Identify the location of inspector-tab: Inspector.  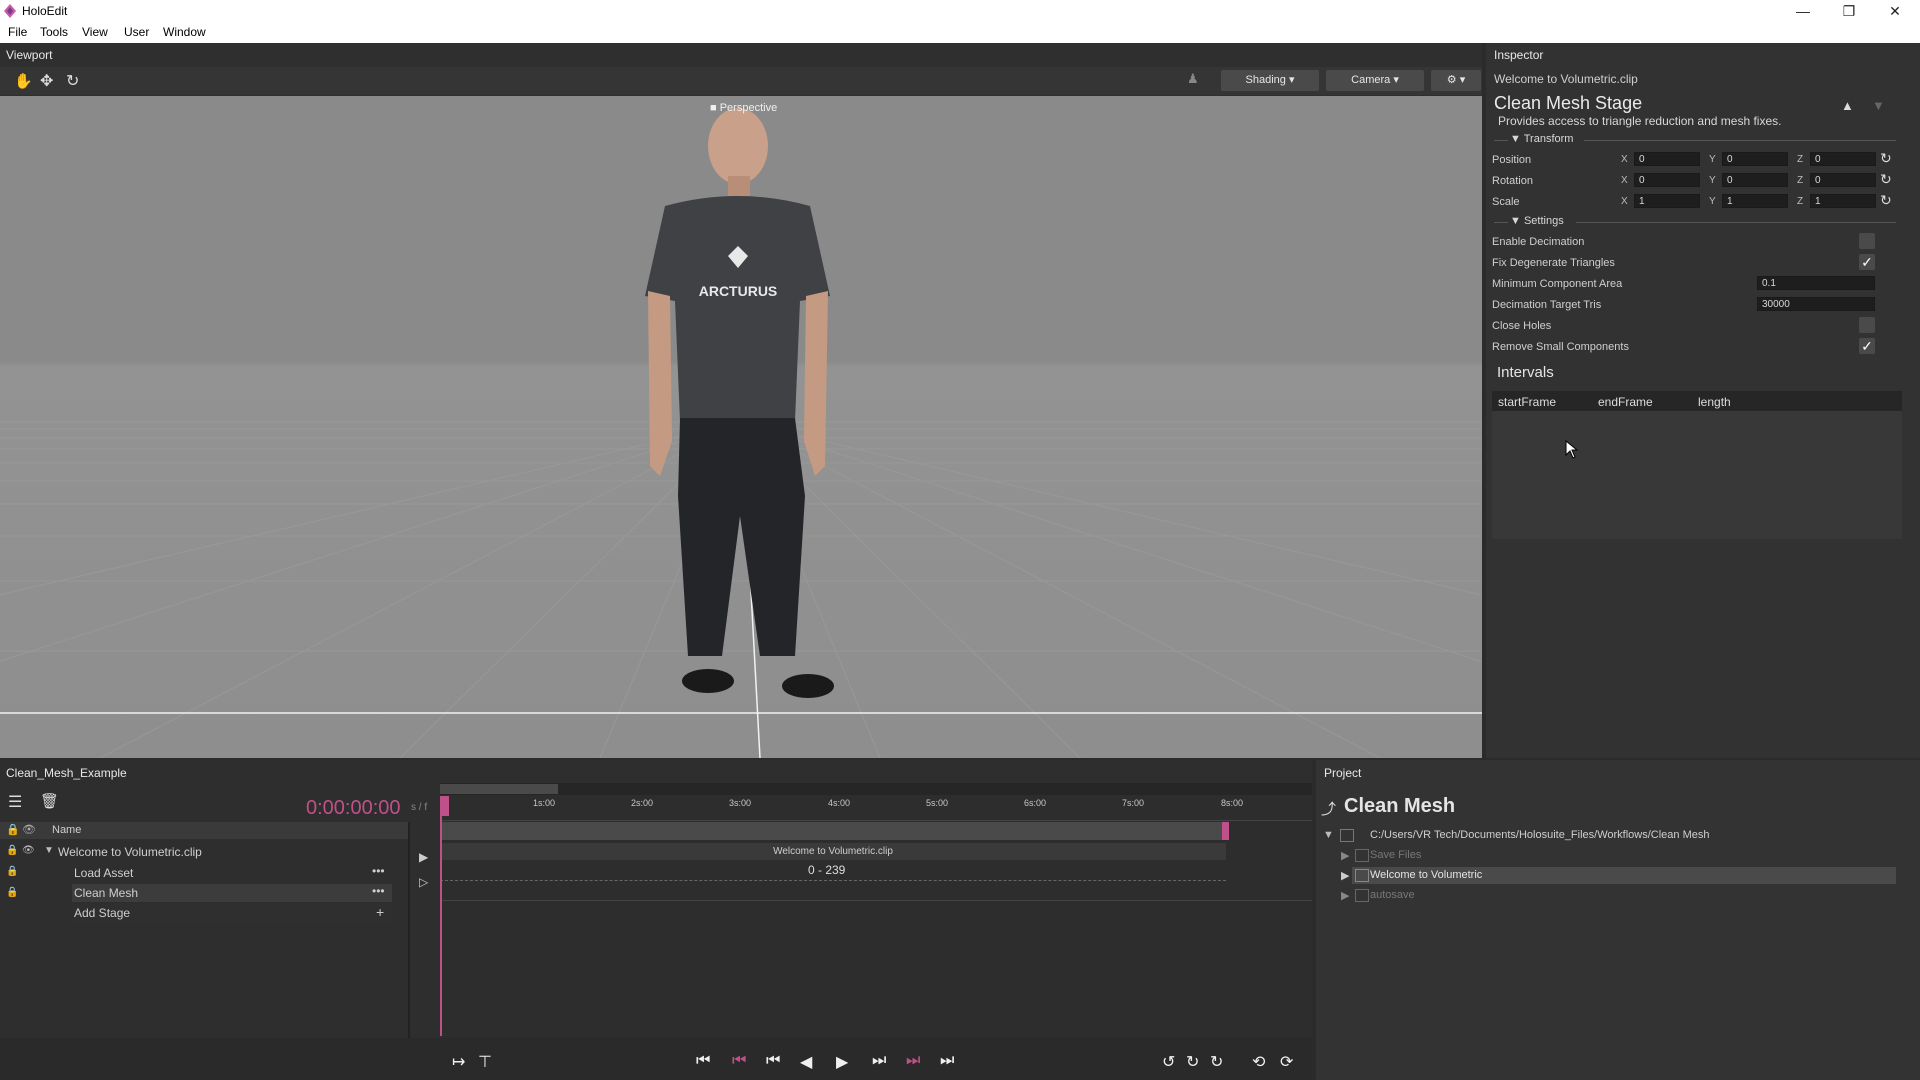
(1515, 55).